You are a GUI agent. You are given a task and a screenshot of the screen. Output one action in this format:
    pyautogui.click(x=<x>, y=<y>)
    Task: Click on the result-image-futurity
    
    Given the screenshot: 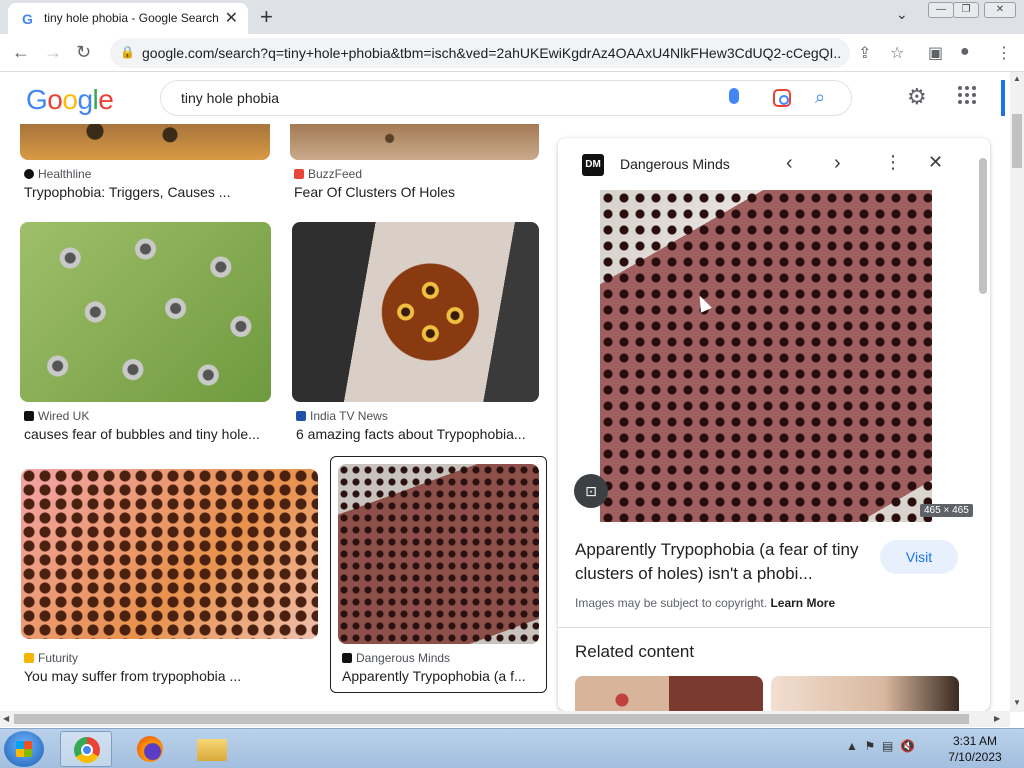 What is the action you would take?
    pyautogui.click(x=169, y=554)
    